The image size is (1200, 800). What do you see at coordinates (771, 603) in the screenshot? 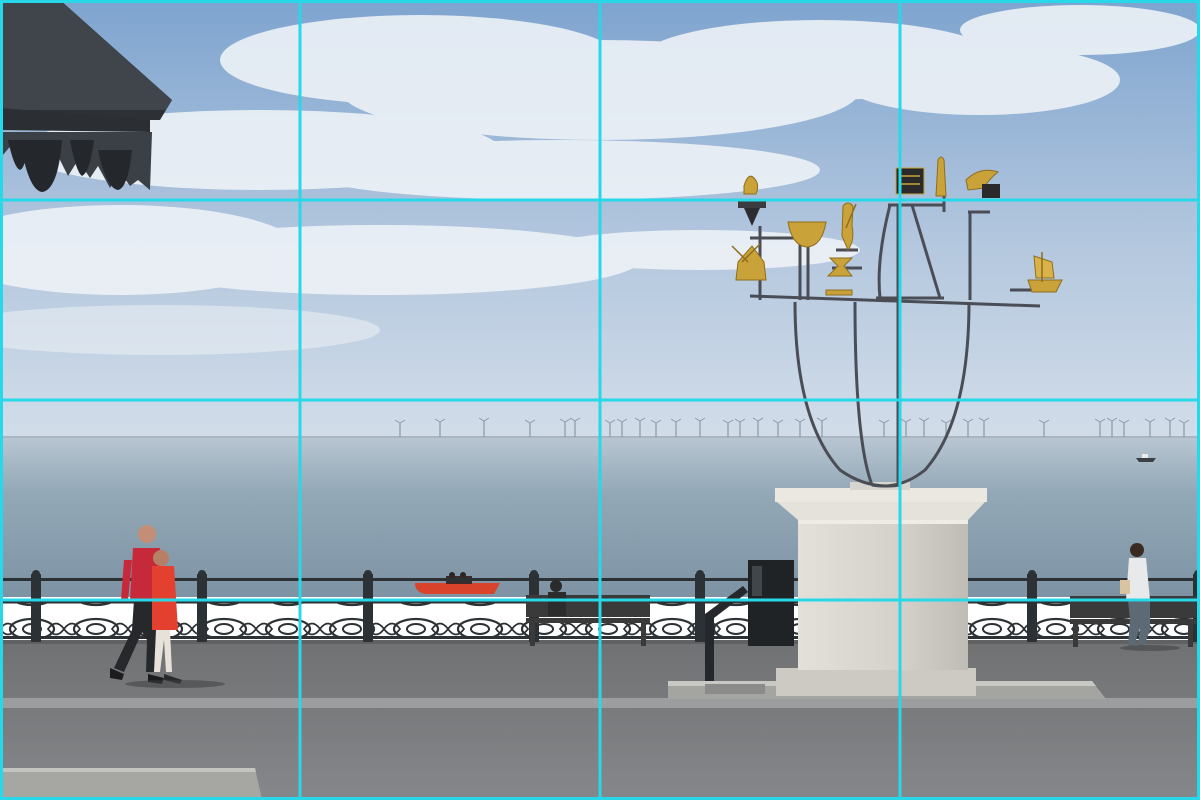
I see `litter-bin` at bounding box center [771, 603].